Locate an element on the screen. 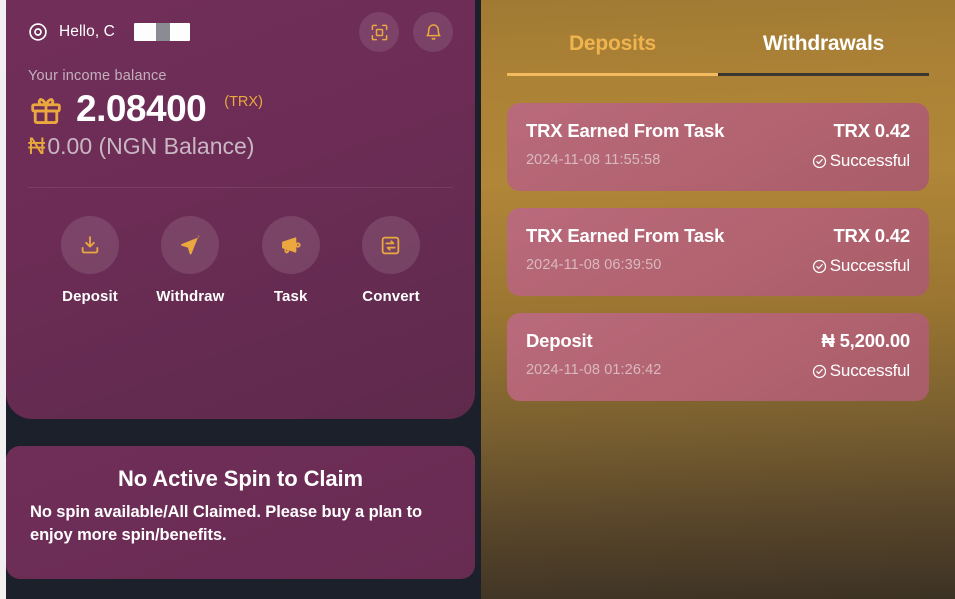 The image size is (955, 599). scan-frame-icon is located at coordinates (379, 32).